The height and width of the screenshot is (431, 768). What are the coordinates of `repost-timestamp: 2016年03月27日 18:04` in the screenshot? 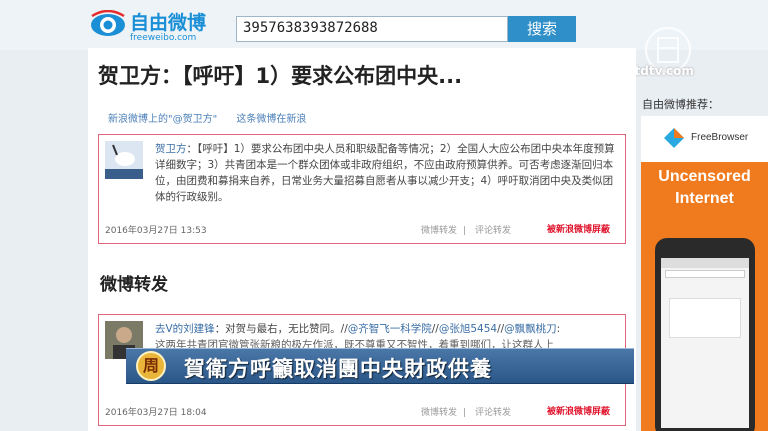 It's located at (156, 413).